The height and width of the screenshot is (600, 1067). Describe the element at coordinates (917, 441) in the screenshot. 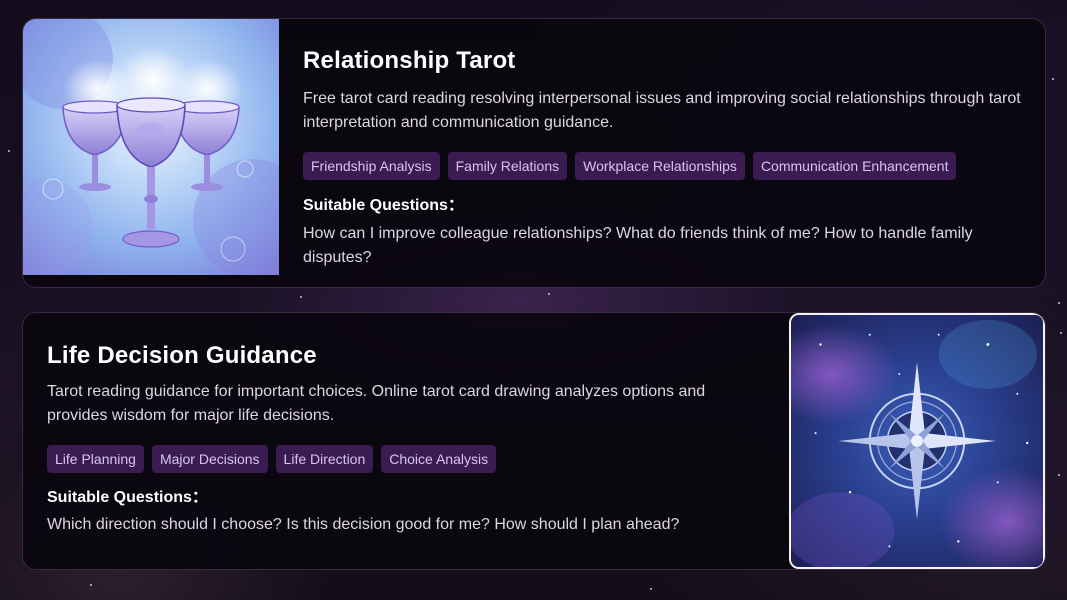

I see `compass-star-illustration` at that location.